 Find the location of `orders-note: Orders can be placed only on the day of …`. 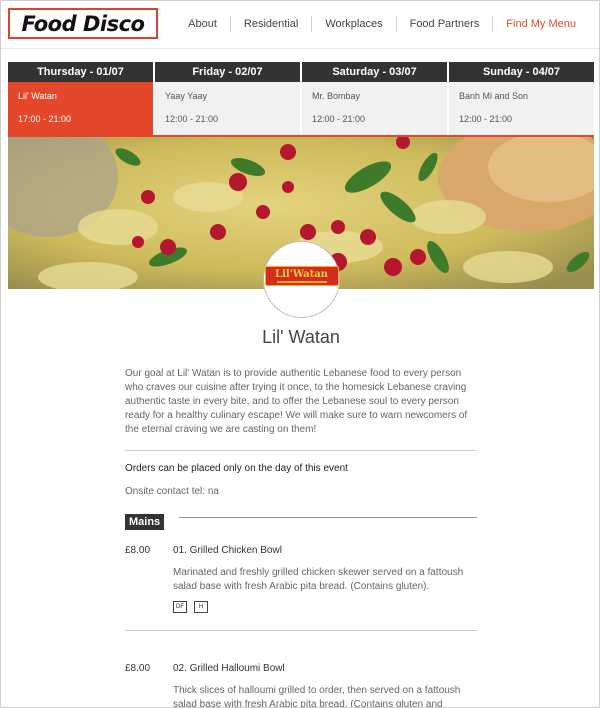

orders-note: Orders can be placed only on the day of … is located at coordinates (236, 468).